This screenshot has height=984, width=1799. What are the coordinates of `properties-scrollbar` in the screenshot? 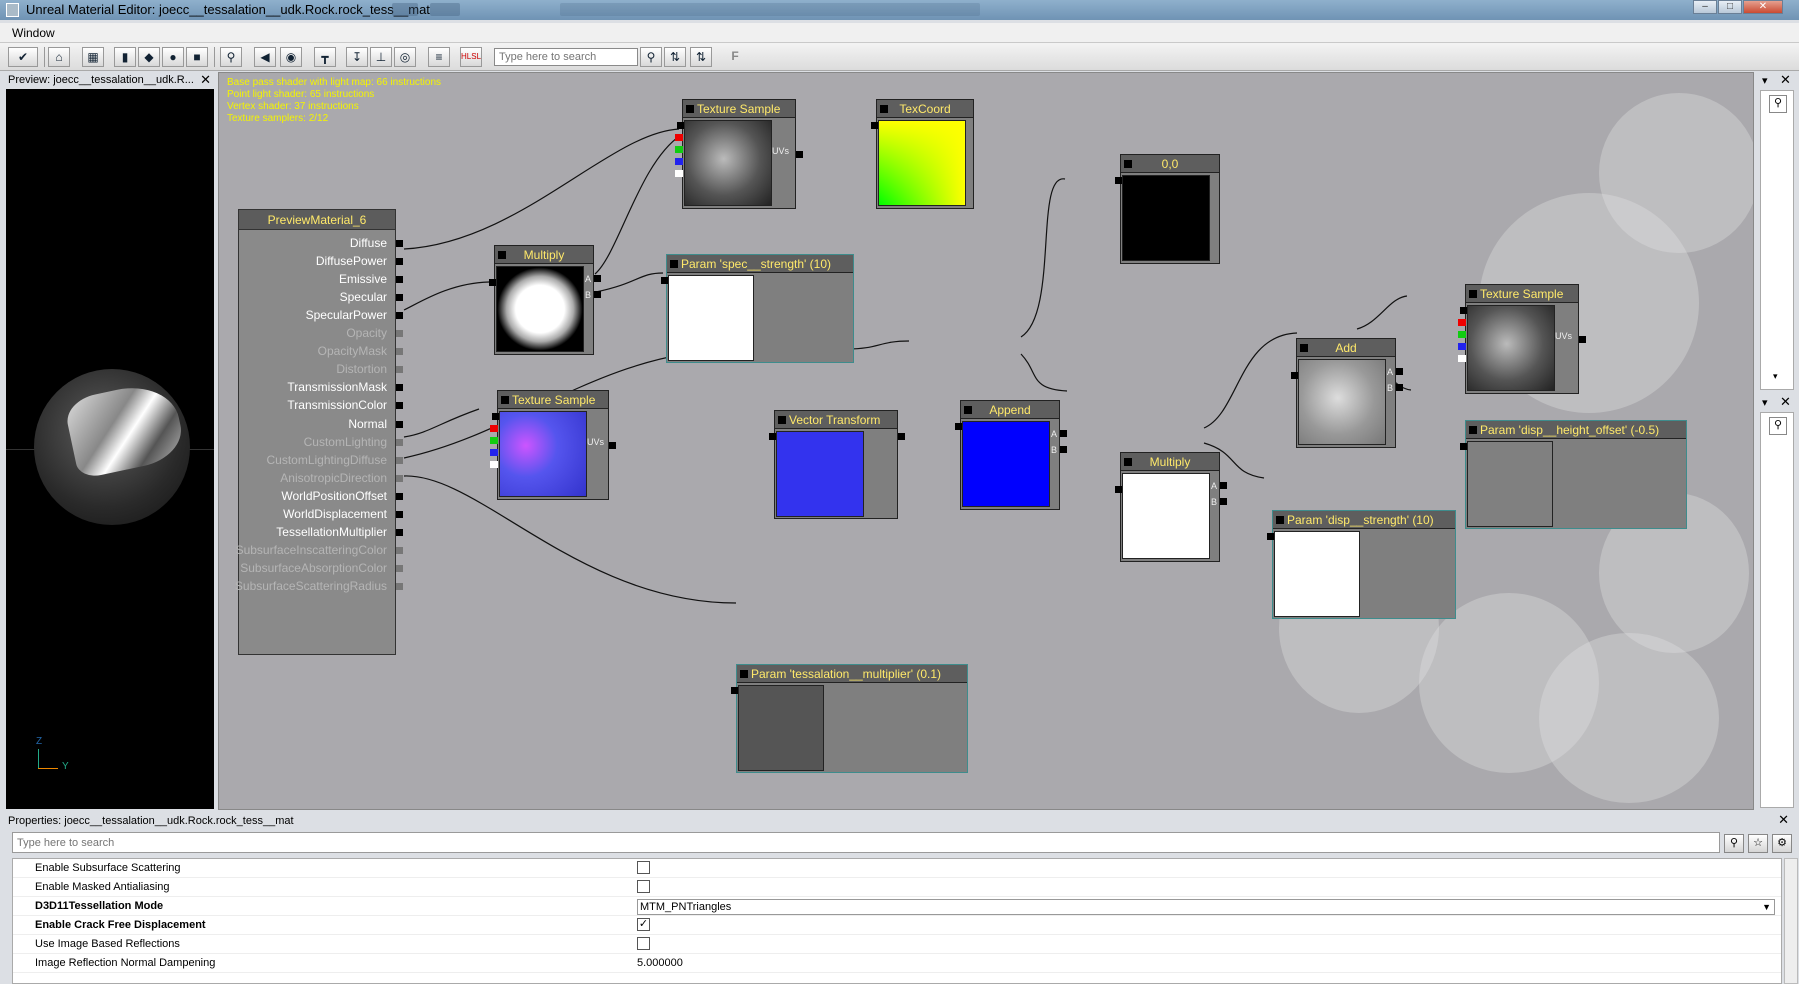 It's located at (1791, 921).